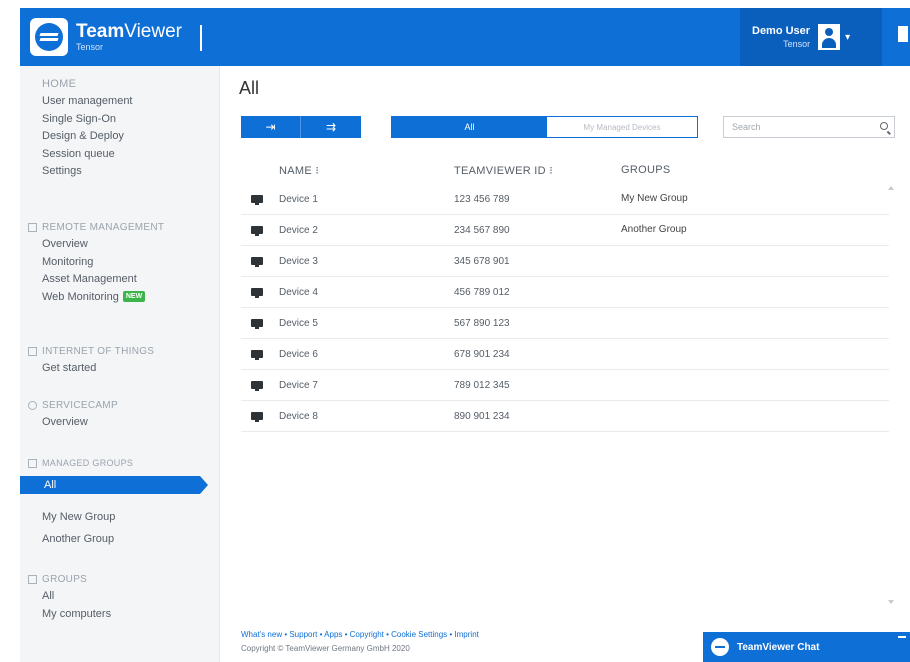  I want to click on device-name: Device 3, so click(298, 261).